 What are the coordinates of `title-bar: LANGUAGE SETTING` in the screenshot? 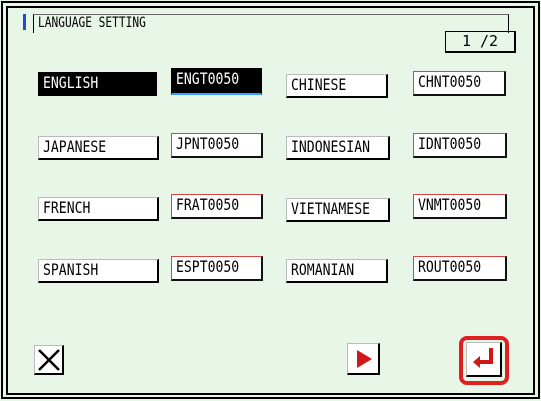 It's located at (266, 23).